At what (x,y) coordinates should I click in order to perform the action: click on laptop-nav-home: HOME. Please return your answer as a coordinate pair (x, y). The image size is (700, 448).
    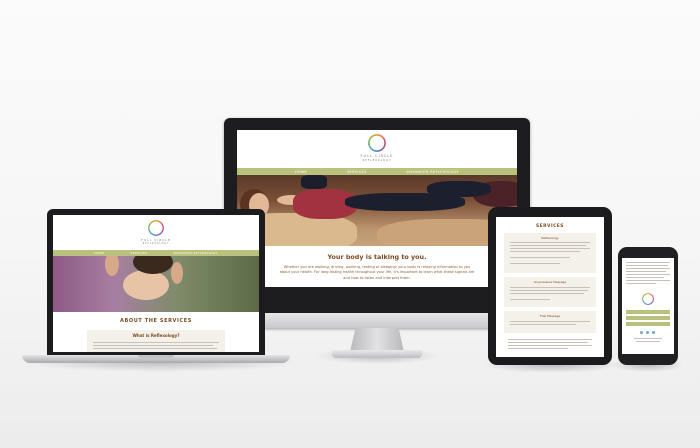
    Looking at the image, I should click on (99, 253).